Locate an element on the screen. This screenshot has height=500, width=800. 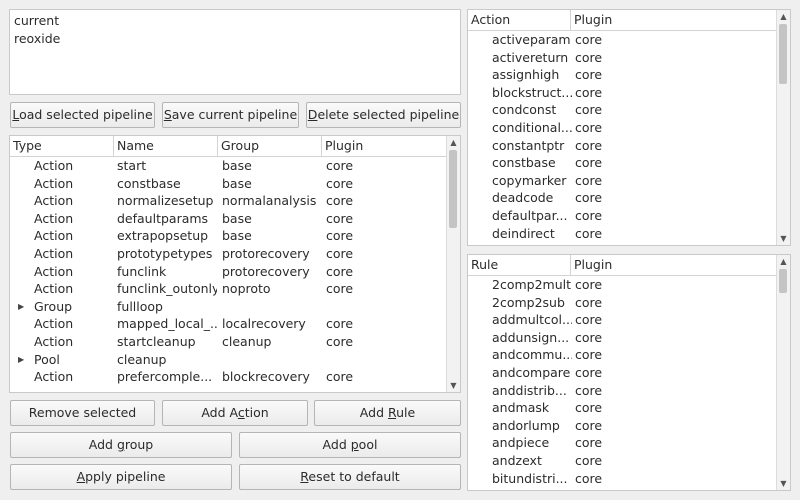
table-row: activereturn core is located at coordinates (622, 58).